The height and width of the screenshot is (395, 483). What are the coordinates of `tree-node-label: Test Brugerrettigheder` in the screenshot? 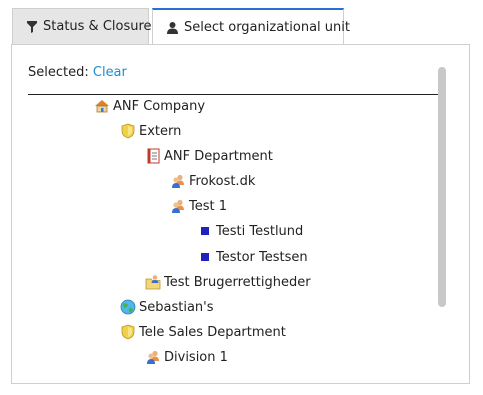 It's located at (237, 282).